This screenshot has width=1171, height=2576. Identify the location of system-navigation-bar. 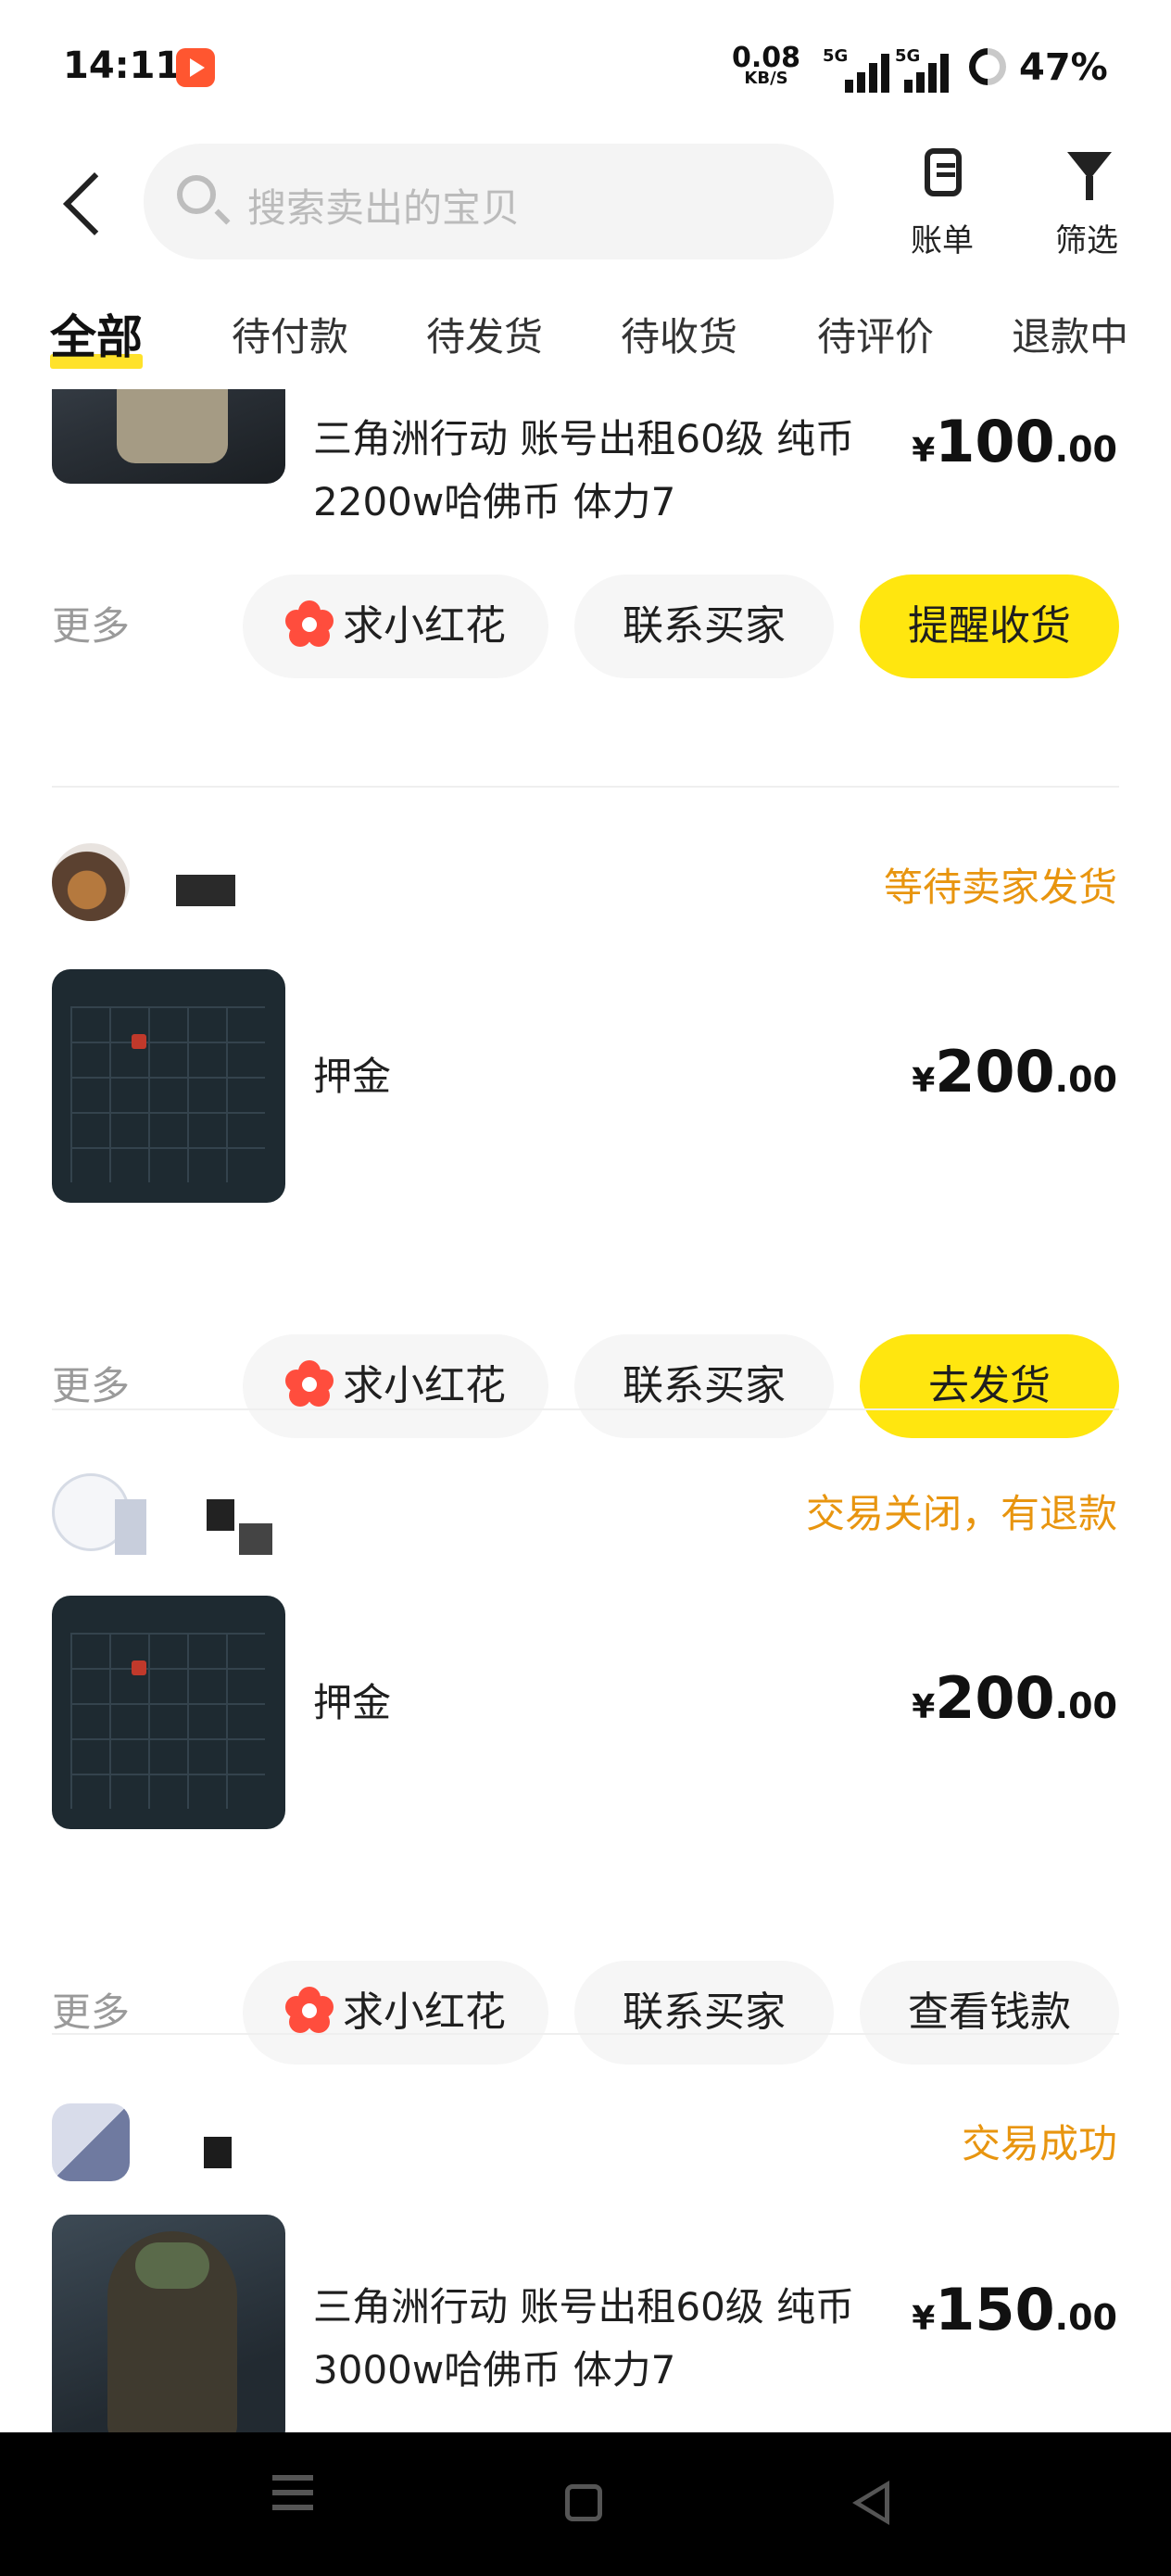
(585, 2504).